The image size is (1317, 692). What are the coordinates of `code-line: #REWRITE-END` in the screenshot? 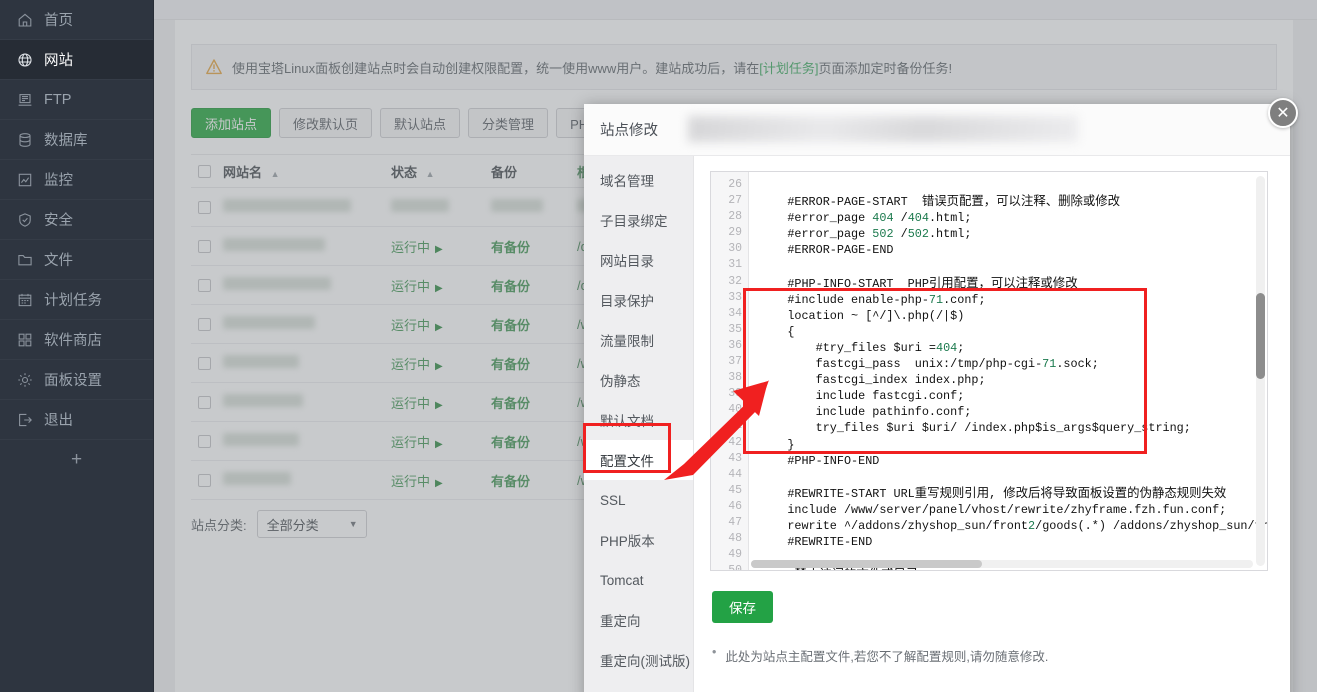 It's located at (816, 542).